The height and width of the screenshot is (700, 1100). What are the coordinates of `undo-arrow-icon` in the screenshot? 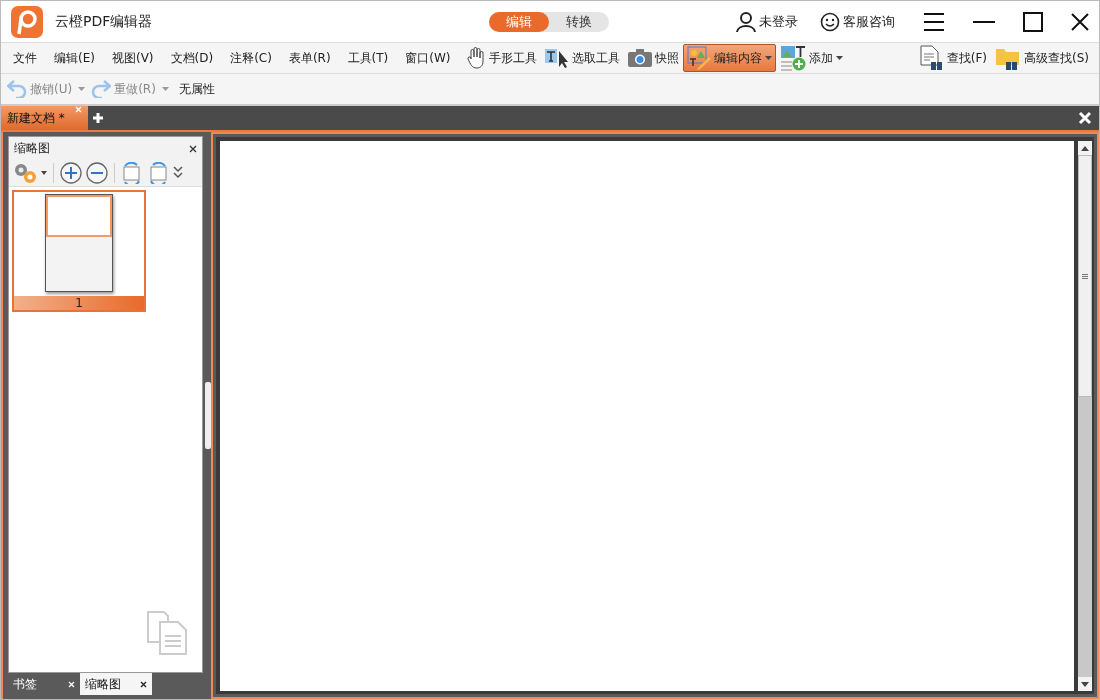 It's located at (17, 89).